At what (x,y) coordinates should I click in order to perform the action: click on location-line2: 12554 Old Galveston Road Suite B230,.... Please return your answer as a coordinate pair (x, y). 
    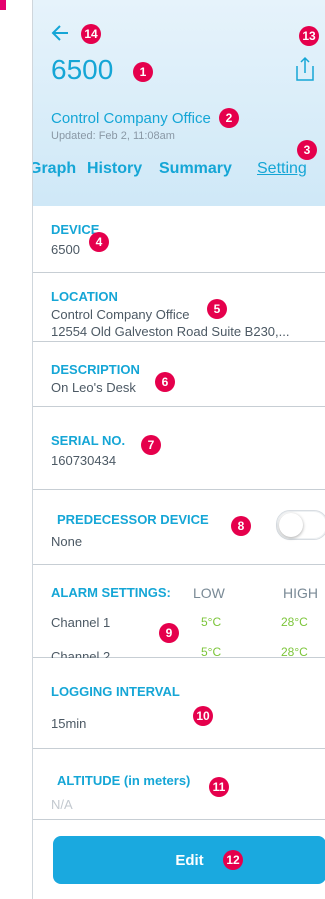
    Looking at the image, I should click on (170, 331).